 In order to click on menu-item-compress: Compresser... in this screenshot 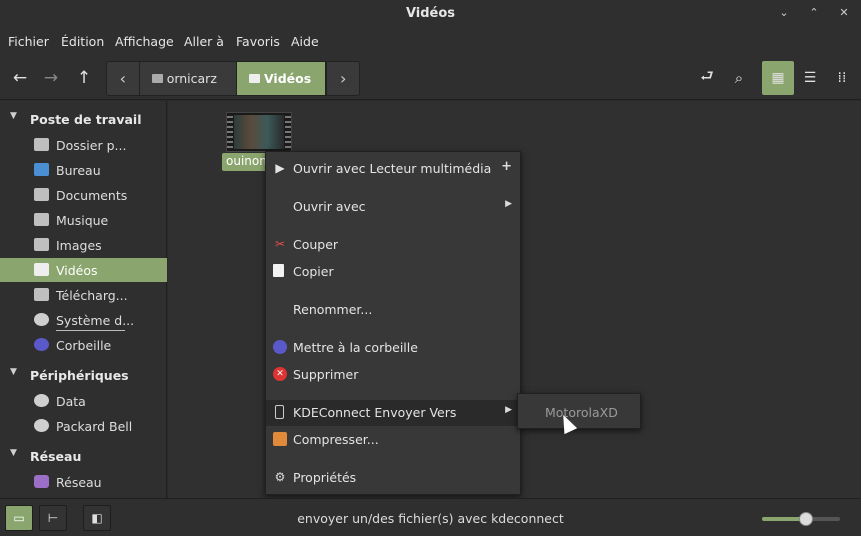, I will do `click(393, 440)`.